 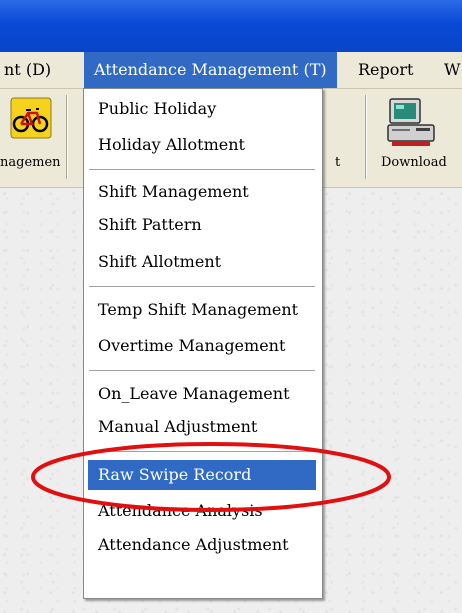 I want to click on menu-item-attendance-management: Attendance Management (T), so click(x=210, y=70).